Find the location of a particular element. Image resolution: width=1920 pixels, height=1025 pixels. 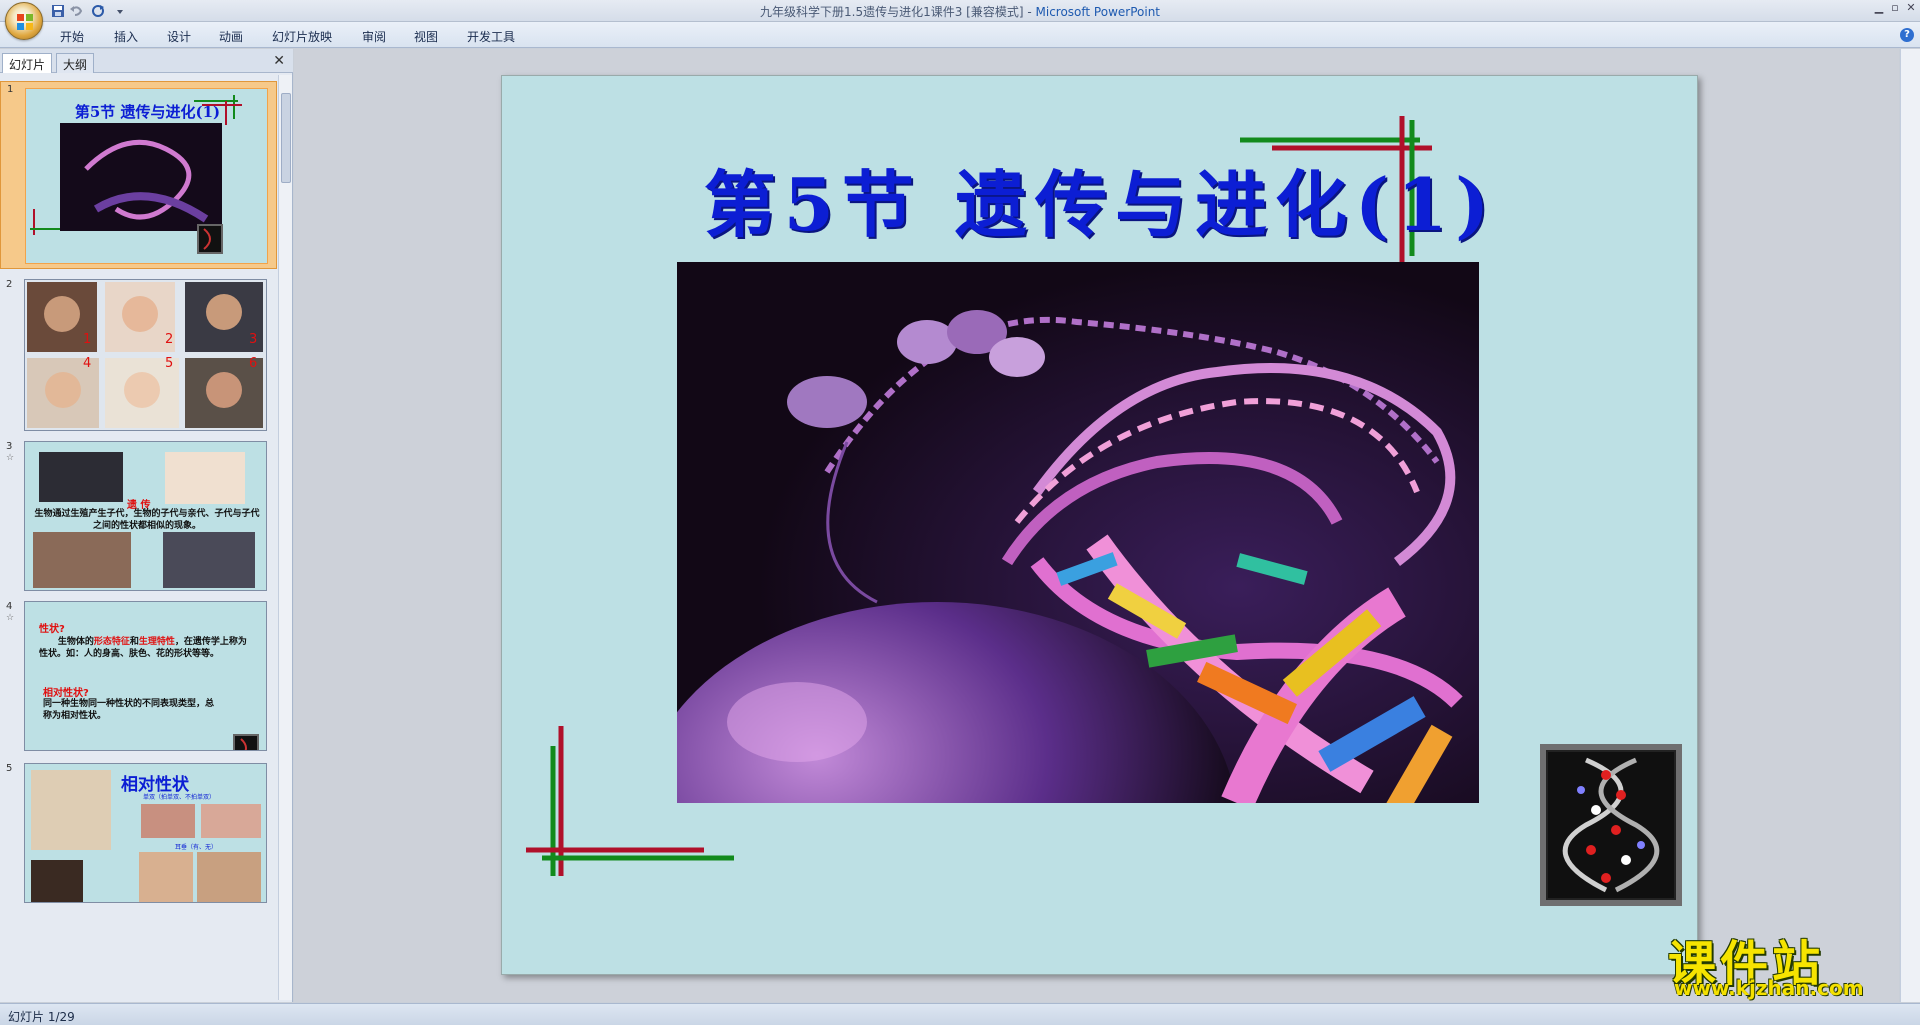

slide-title: 第5节 遗传与进化(1) is located at coordinates (1100, 198).